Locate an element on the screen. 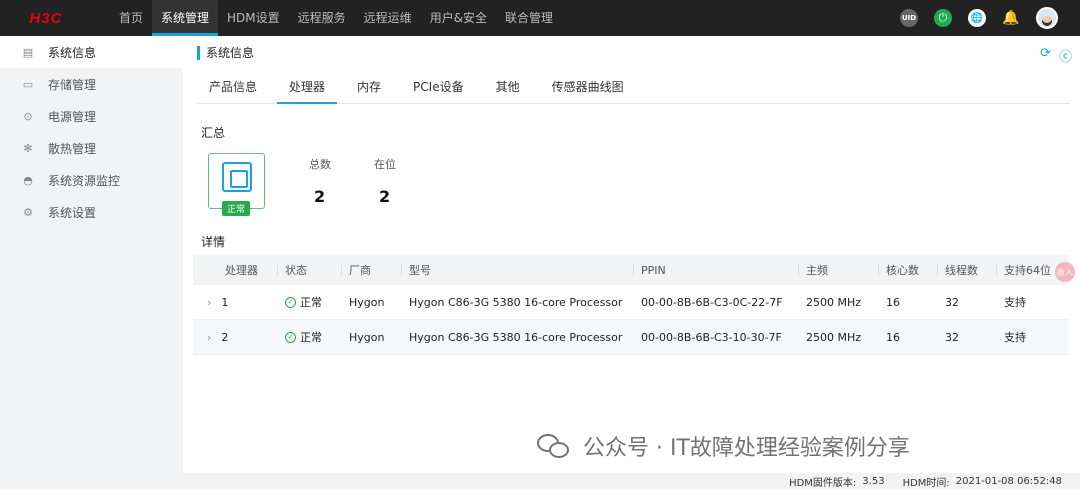 The image size is (1080, 489). col-vendor: 厂商 is located at coordinates (371, 270).